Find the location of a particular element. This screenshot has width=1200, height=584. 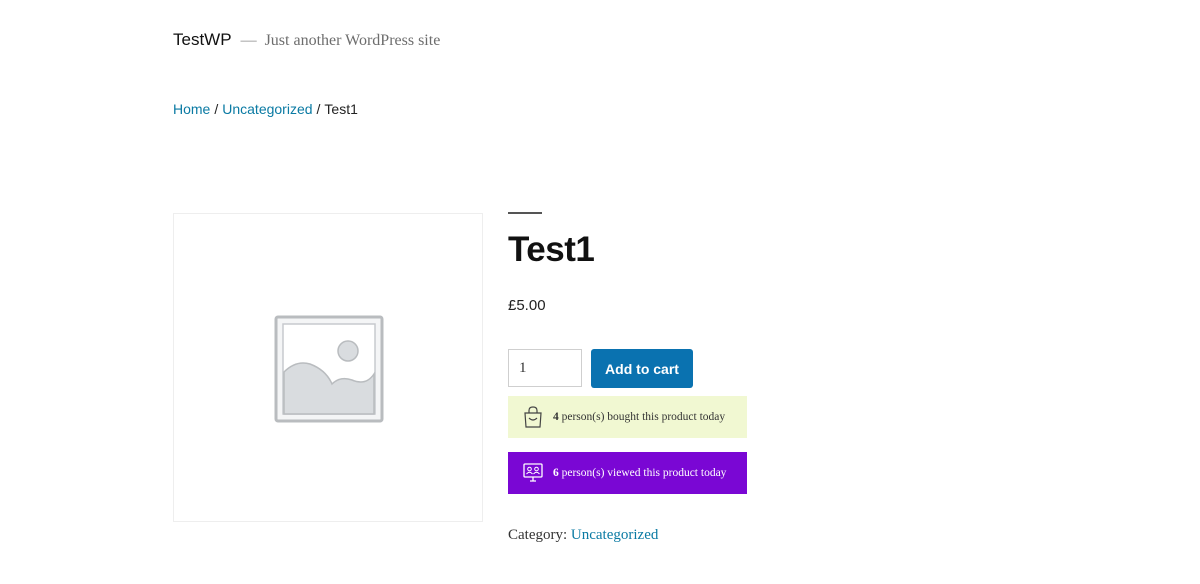

bought-notice-text: 4 person(s) bought this product today is located at coordinates (639, 417).